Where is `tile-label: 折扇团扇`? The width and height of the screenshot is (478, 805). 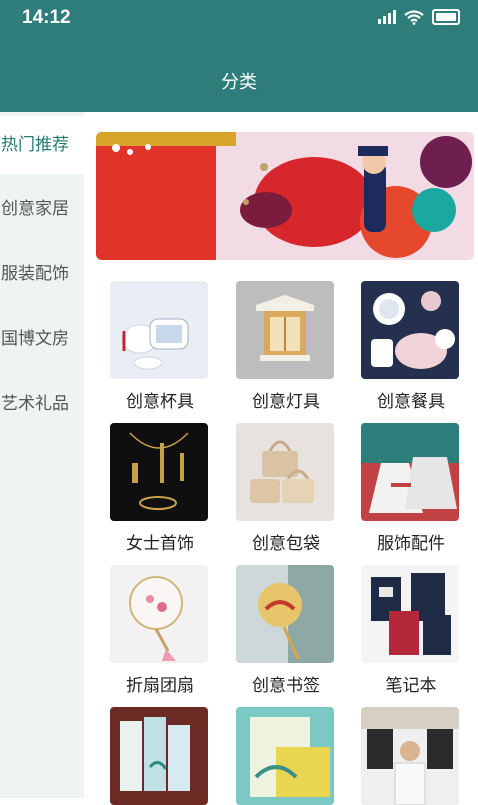
tile-label: 折扇团扇 is located at coordinates (160, 686).